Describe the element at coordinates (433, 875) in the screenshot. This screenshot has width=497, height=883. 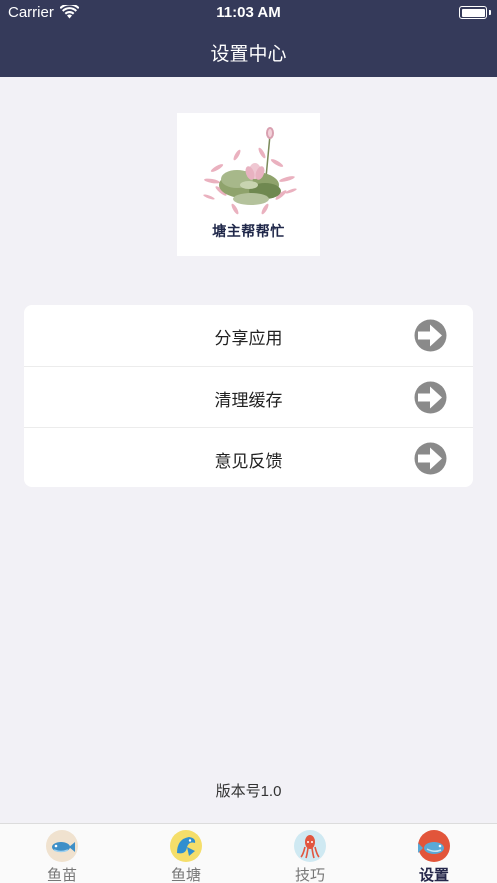
I see `tab-settings-label: 设置` at that location.